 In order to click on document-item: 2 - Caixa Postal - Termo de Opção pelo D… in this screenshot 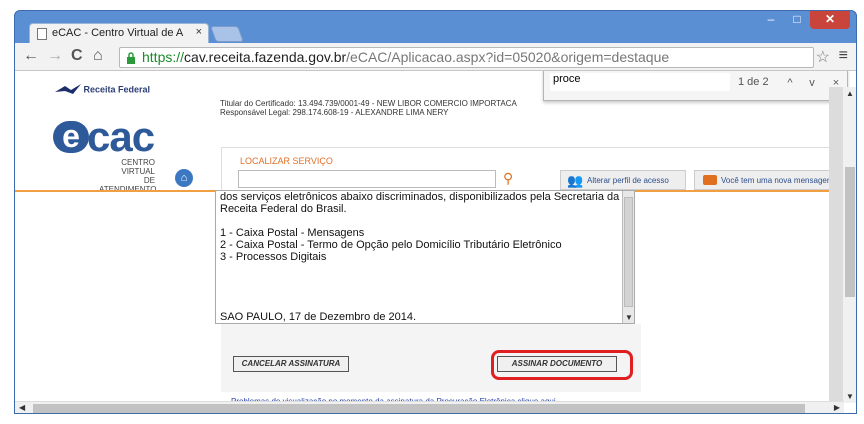, I will do `click(391, 245)`.